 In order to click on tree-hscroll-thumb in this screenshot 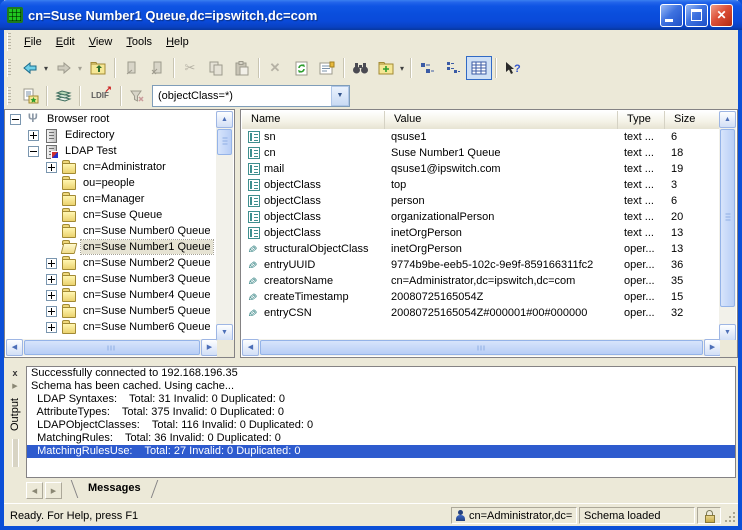, I will do `click(112, 347)`.